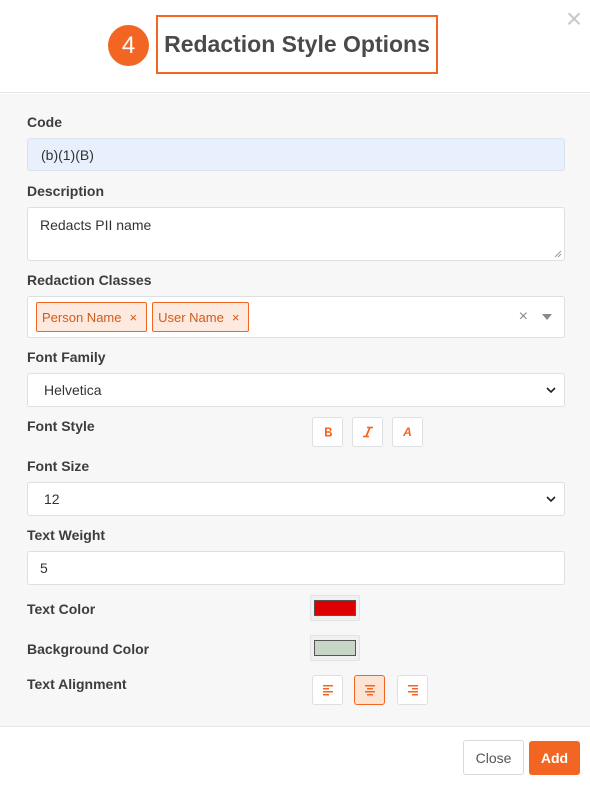 This screenshot has width=590, height=787. I want to click on modal-header: 4 Redaction Style Options ×, so click(295, 46).